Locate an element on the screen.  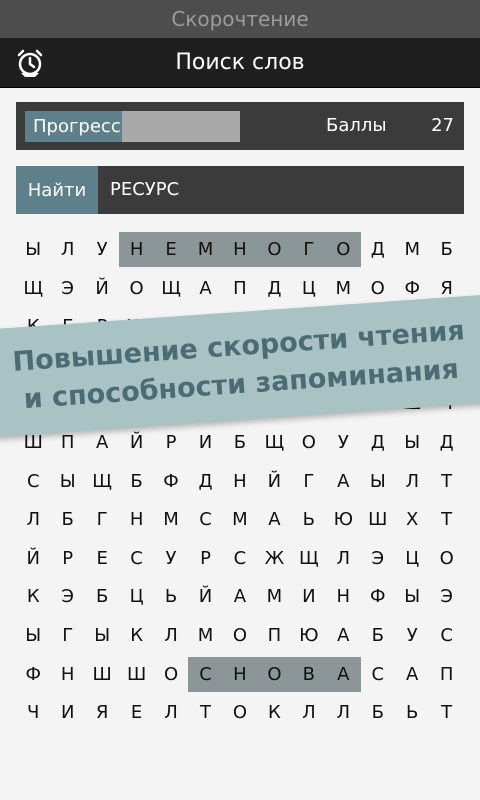
home-button is located at coordinates (30, 63).